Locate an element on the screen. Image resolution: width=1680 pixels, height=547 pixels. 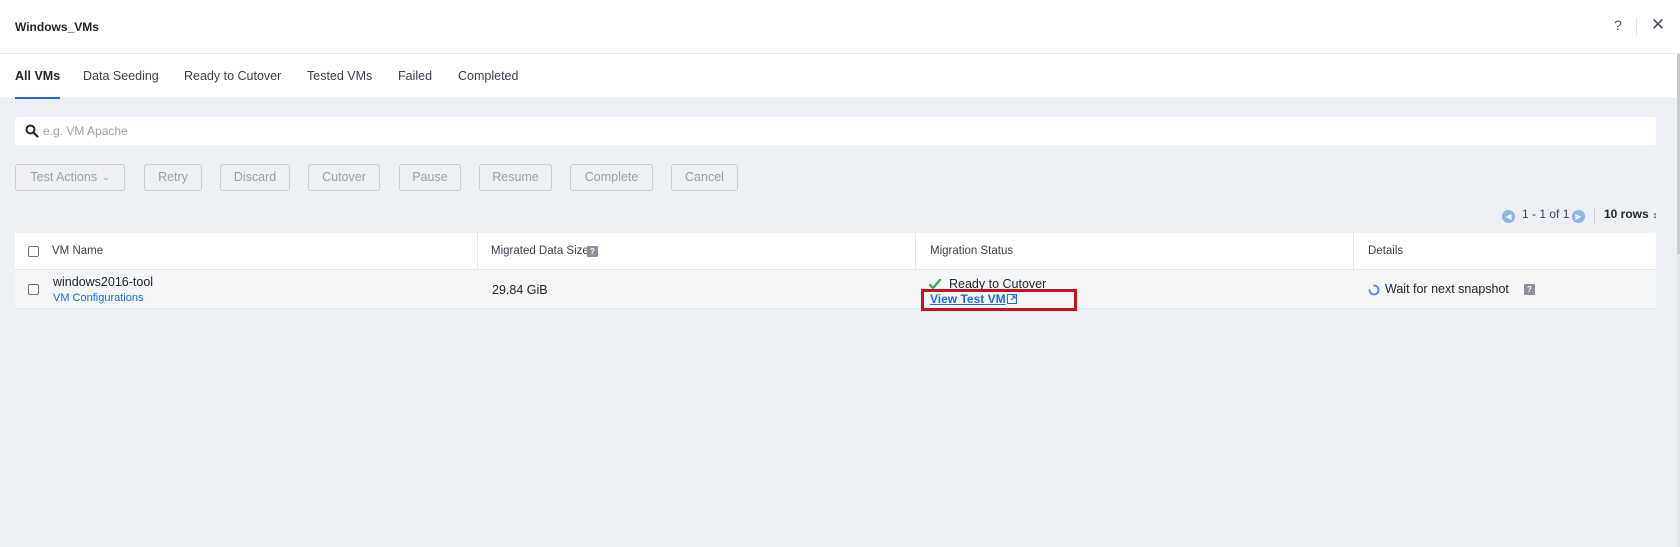
title-bar: Windows_VMs ? ✕ is located at coordinates (840, 27).